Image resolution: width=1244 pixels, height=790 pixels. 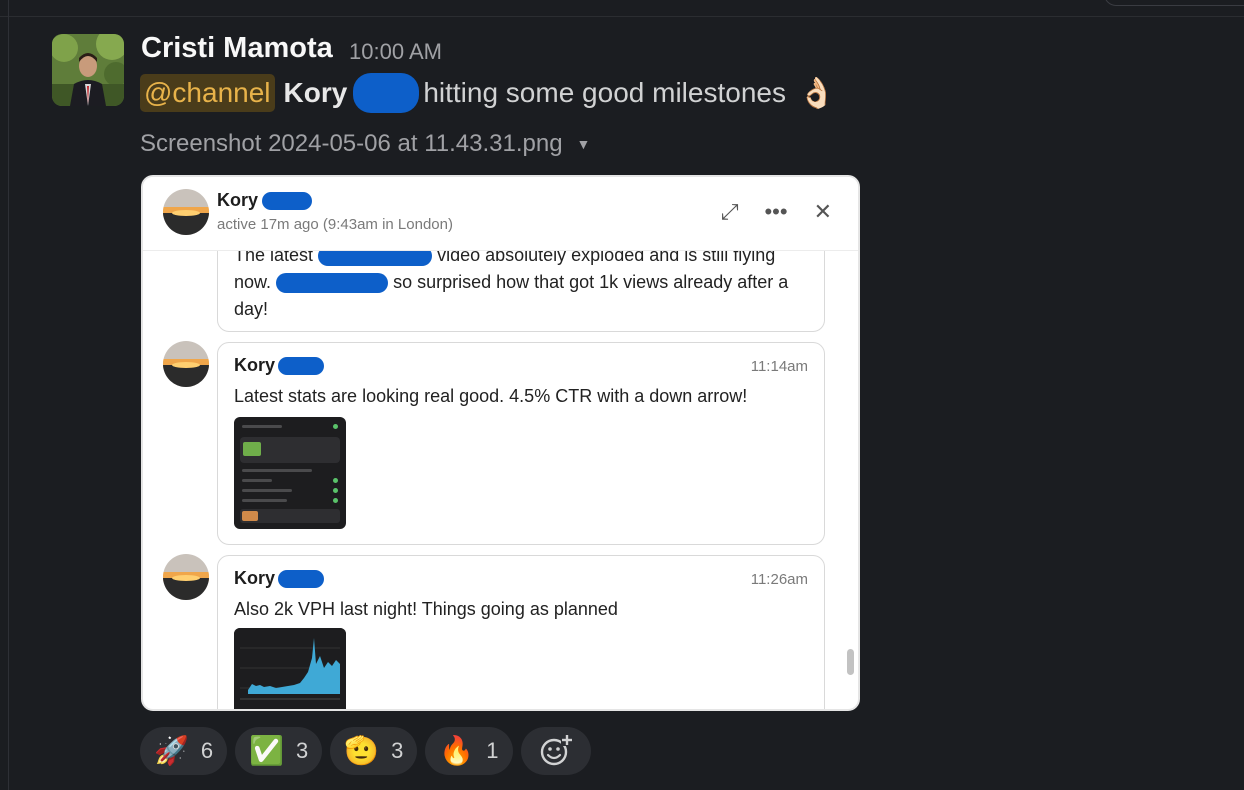 I want to click on reaction-fire: 🔥 1, so click(x=469, y=751).